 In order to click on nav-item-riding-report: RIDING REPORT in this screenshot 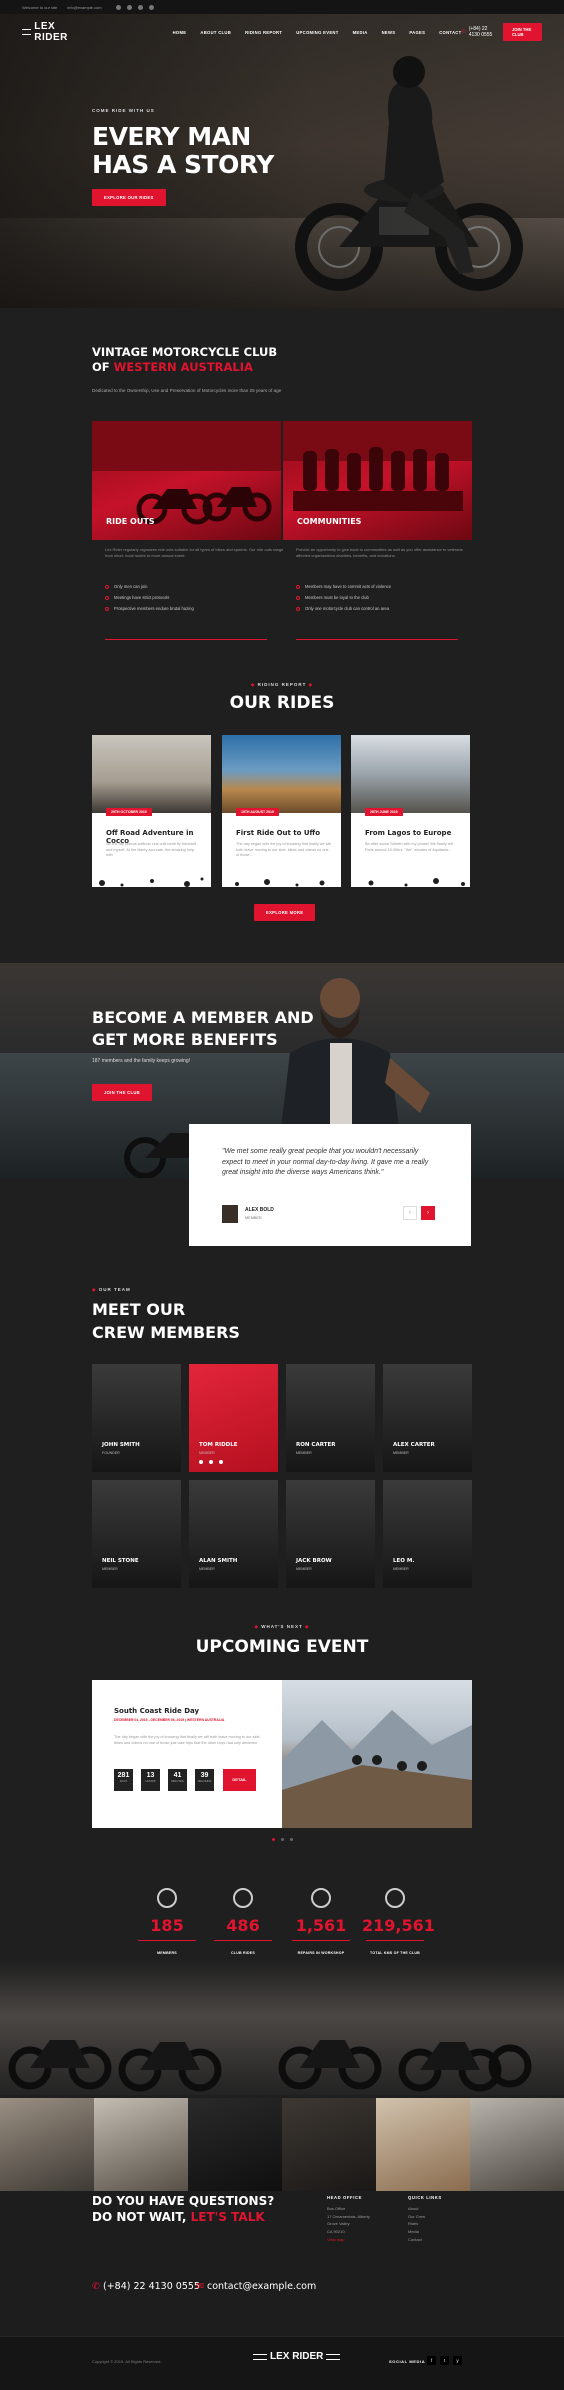, I will do `click(263, 32)`.